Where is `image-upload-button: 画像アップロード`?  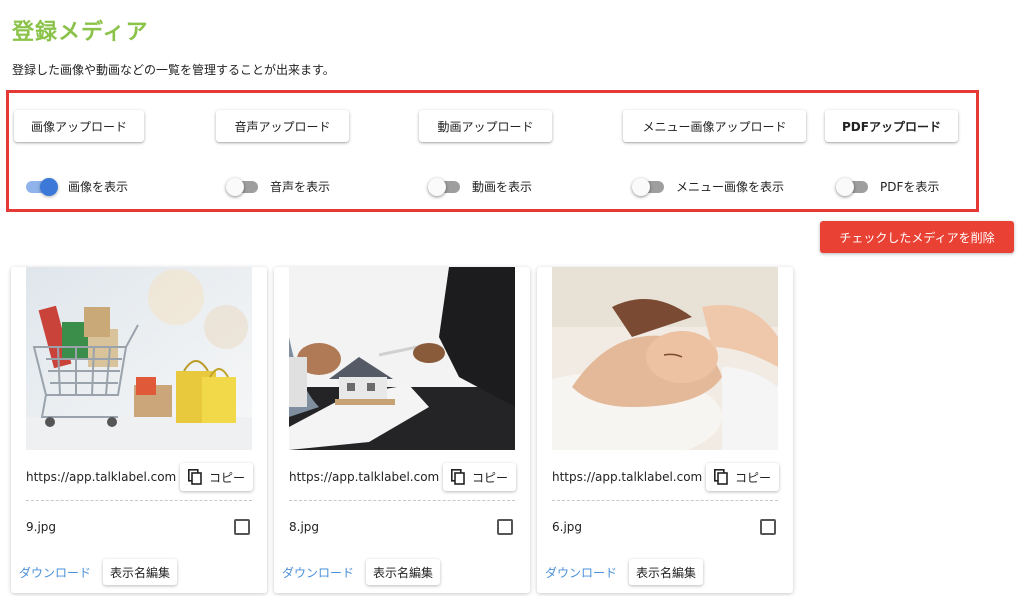 image-upload-button: 画像アップロード is located at coordinates (79, 126).